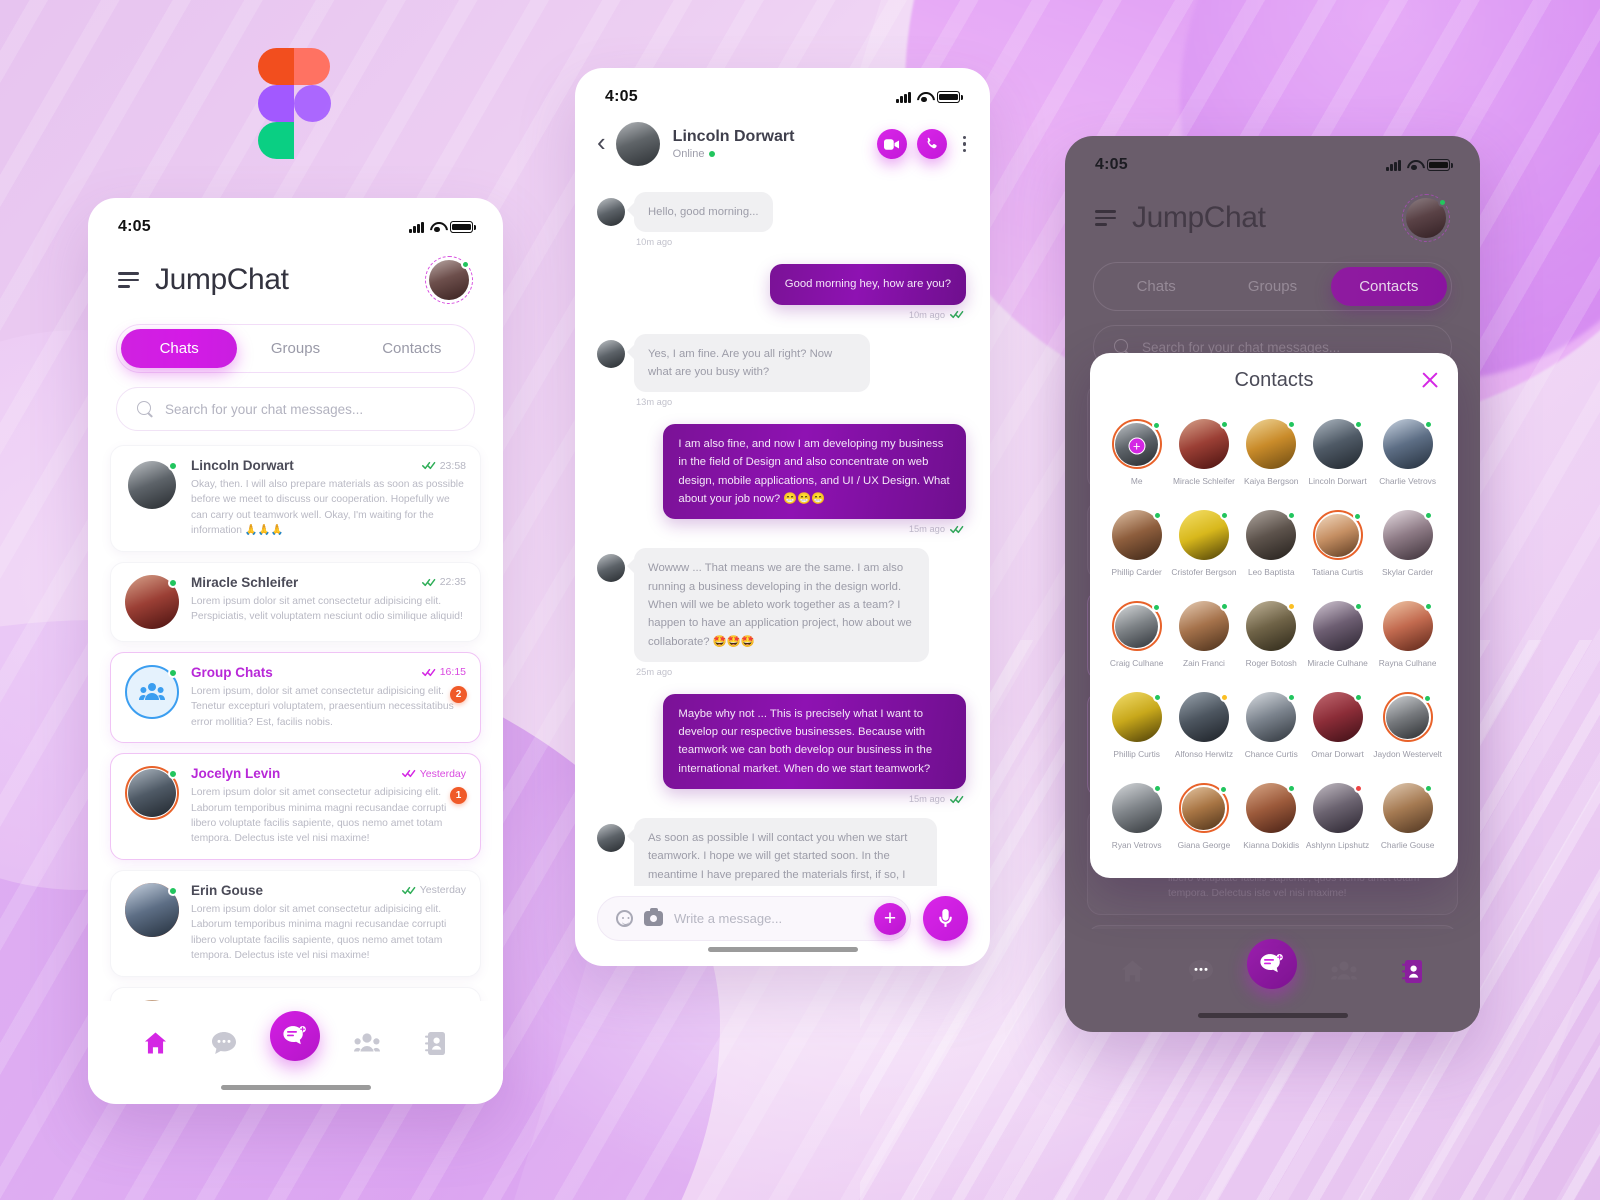 Image resolution: width=1600 pixels, height=1200 pixels. What do you see at coordinates (1407, 725) in the screenshot?
I see `contact-item: Jaydon Westervelt` at bounding box center [1407, 725].